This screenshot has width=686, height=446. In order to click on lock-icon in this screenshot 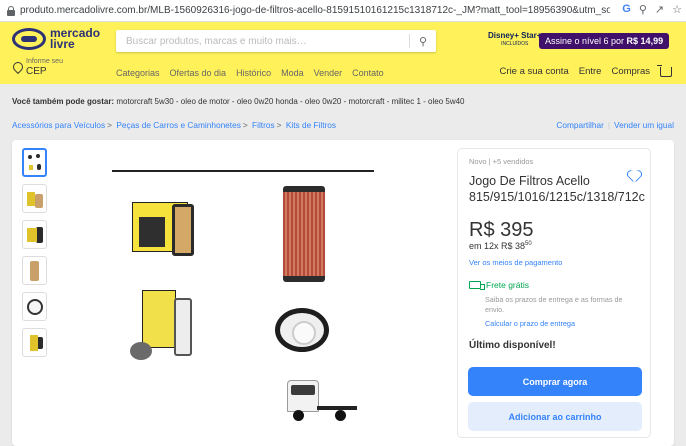, I will do `click(11, 10)`.